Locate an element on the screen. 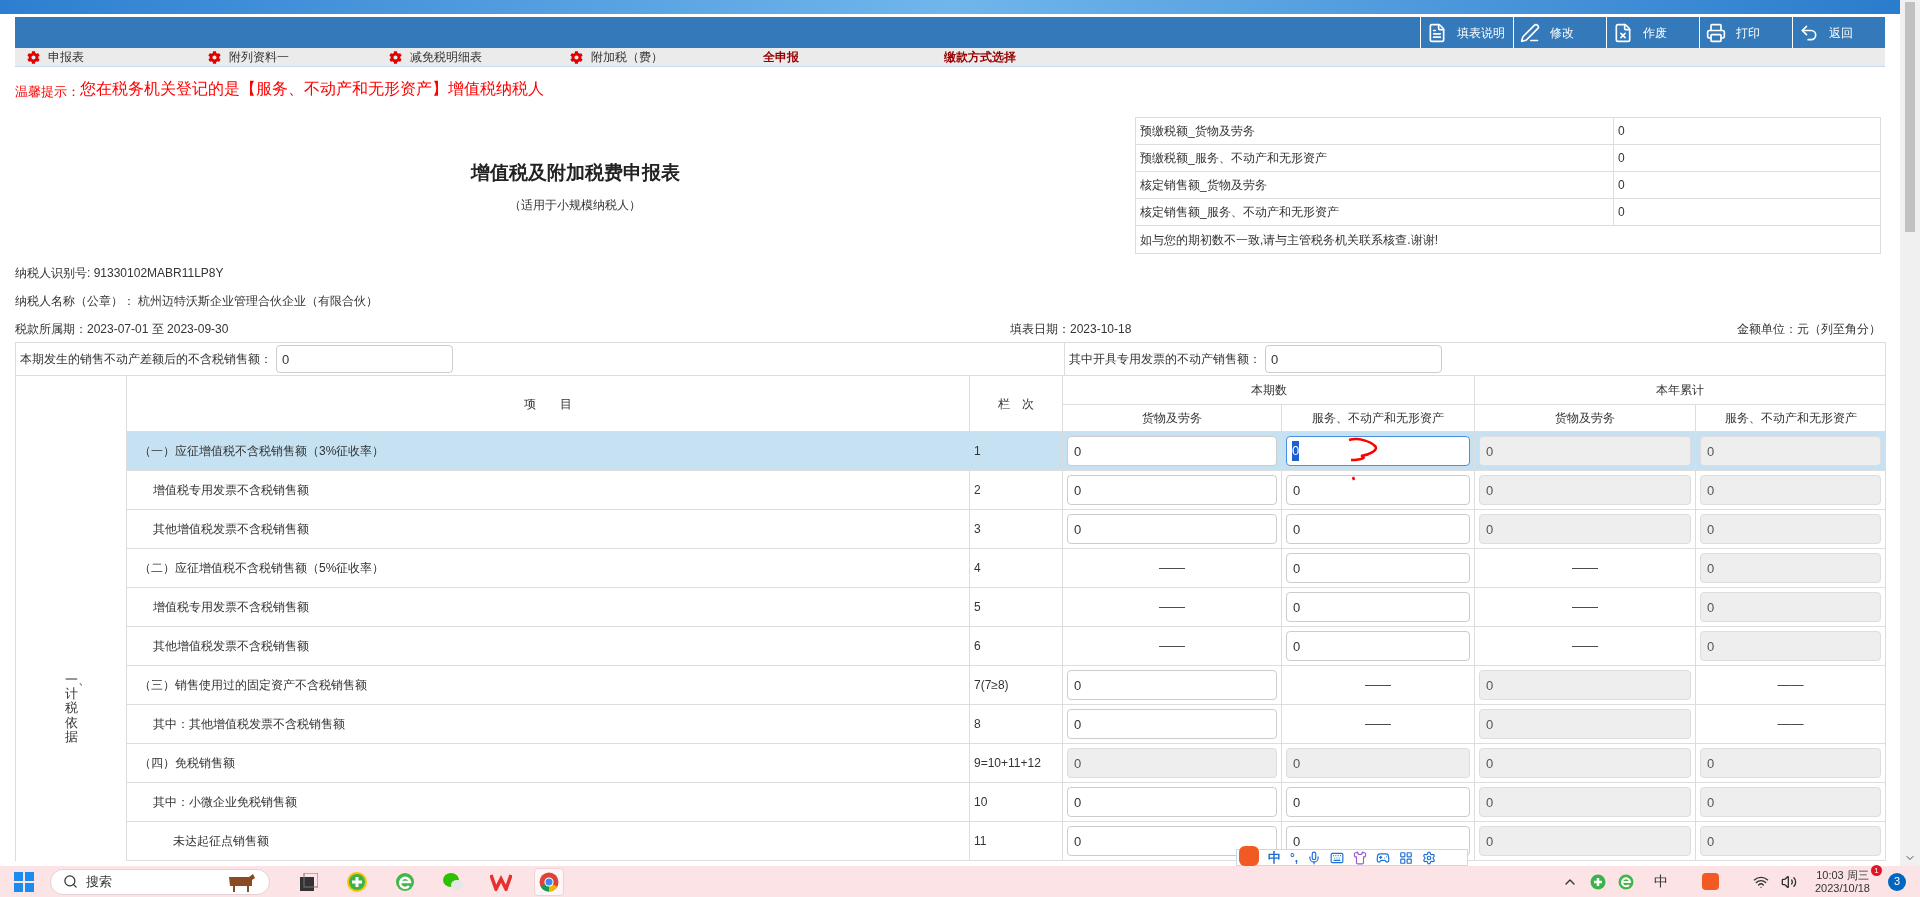 The image size is (1920, 897). table-row: 增值税专用发票不含税销售额 5 —— 0 —— 0 is located at coordinates (1006, 607).